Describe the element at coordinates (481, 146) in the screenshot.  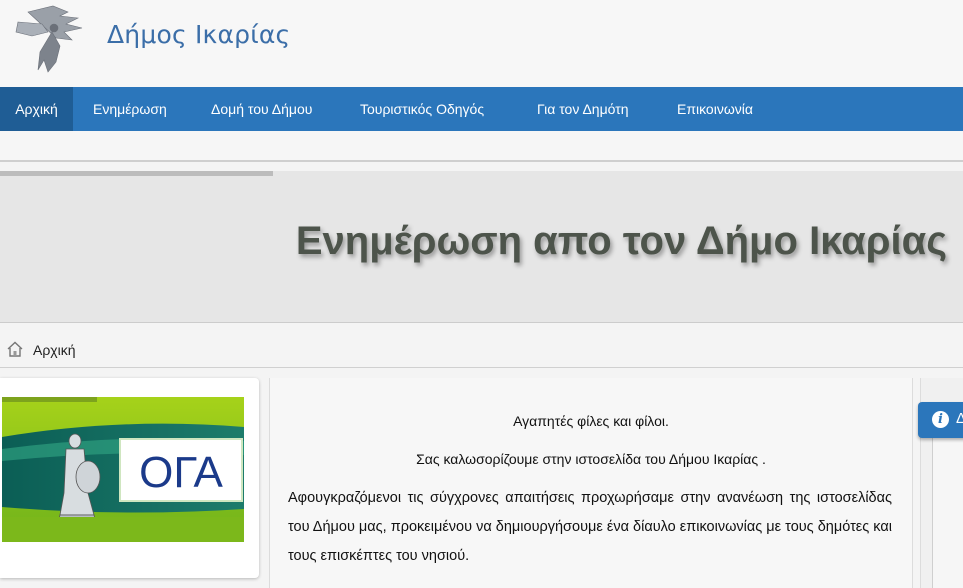
I see `sub-nav-strip` at that location.